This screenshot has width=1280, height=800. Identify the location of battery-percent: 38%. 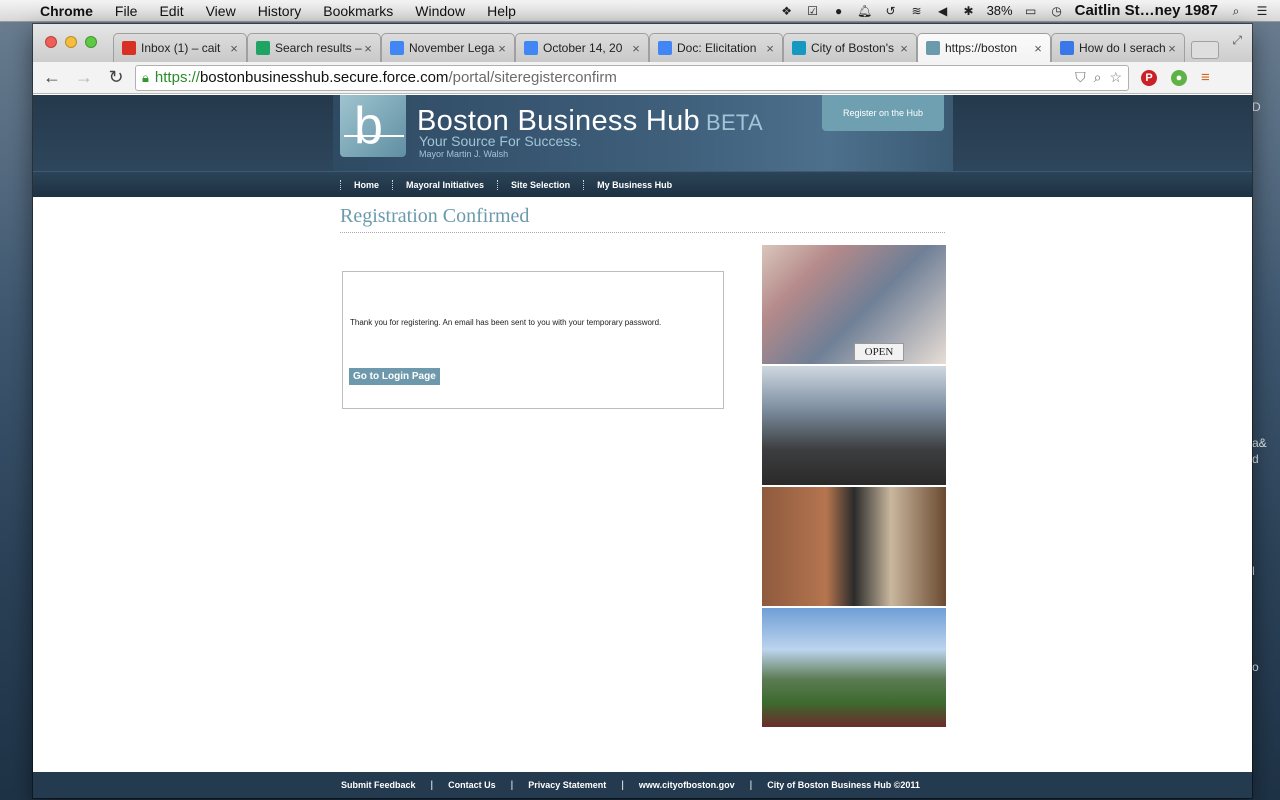
(999, 10).